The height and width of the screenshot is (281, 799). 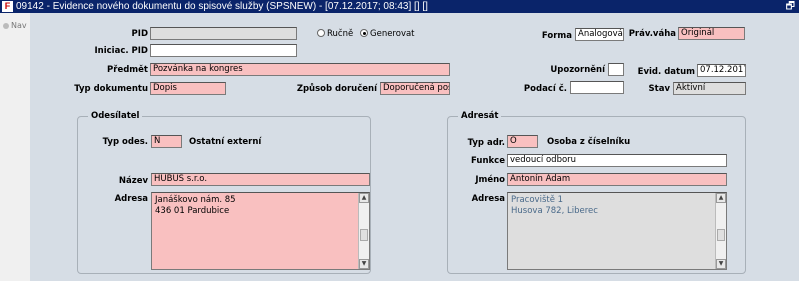 I want to click on adr-adresa-label: Adresa, so click(x=488, y=199).